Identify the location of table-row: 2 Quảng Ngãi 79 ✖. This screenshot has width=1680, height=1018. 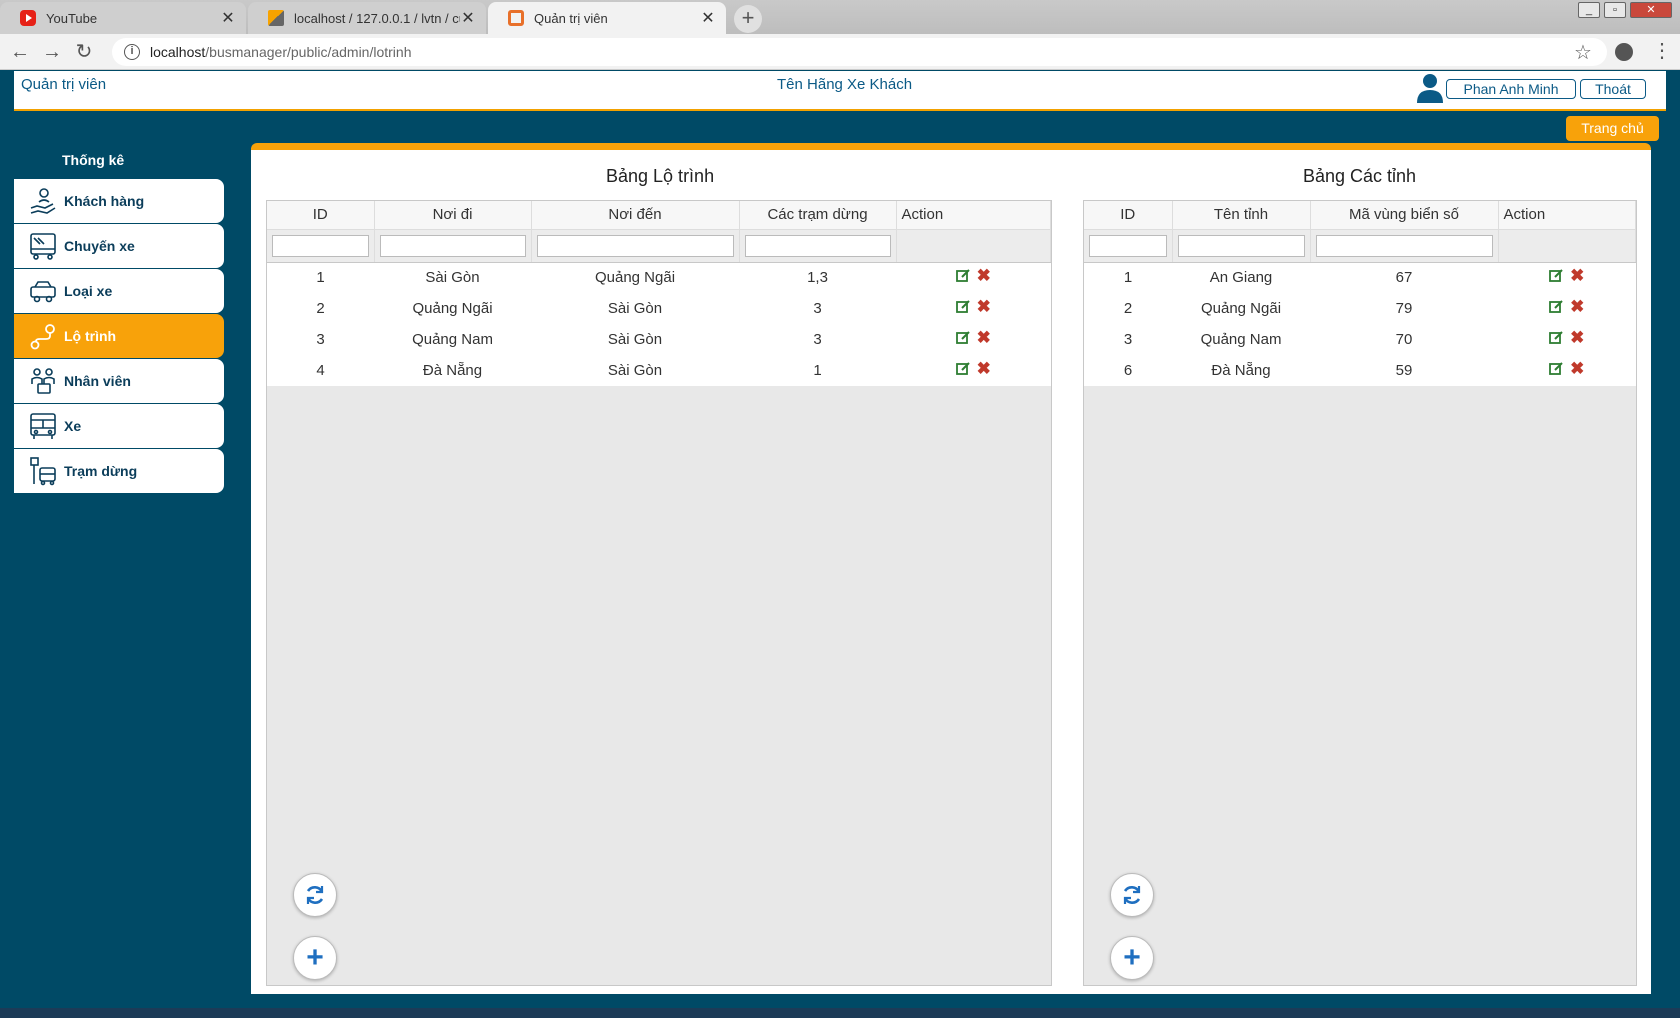
(1360, 308).